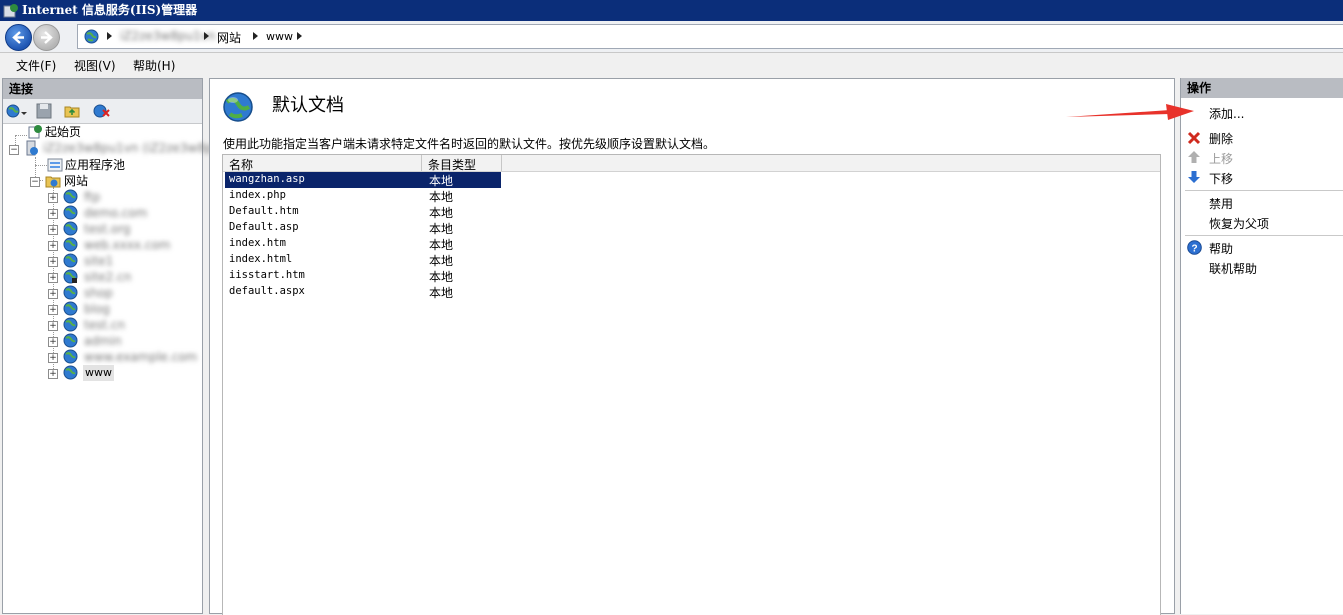  What do you see at coordinates (363, 244) in the screenshot?
I see `list-row: index.htm 本地` at bounding box center [363, 244].